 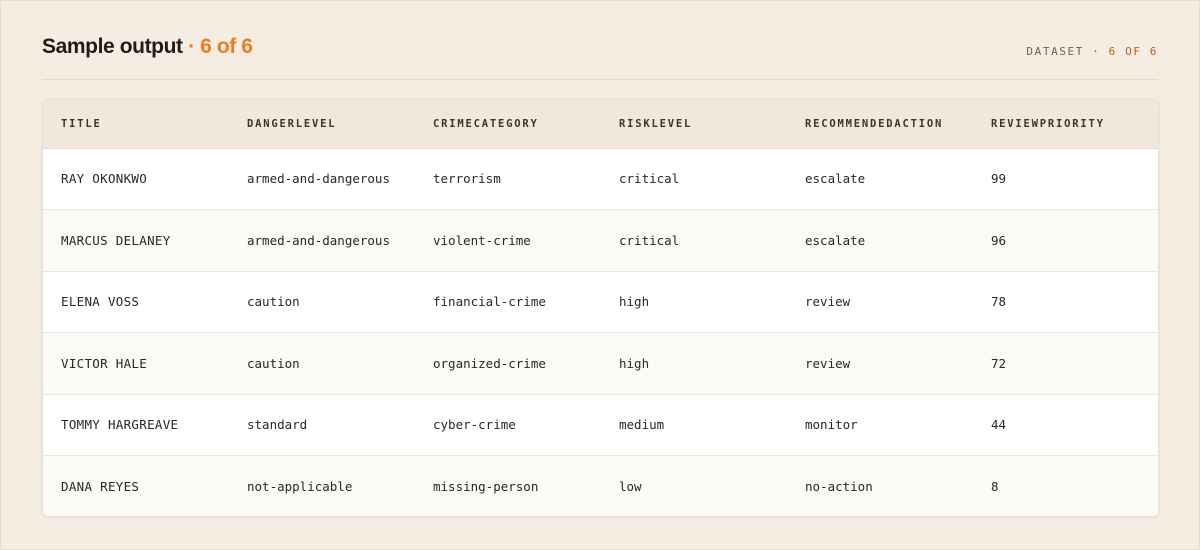 I want to click on column-header-recommendedaction: RECOMMENDEDACTION, so click(x=880, y=124).